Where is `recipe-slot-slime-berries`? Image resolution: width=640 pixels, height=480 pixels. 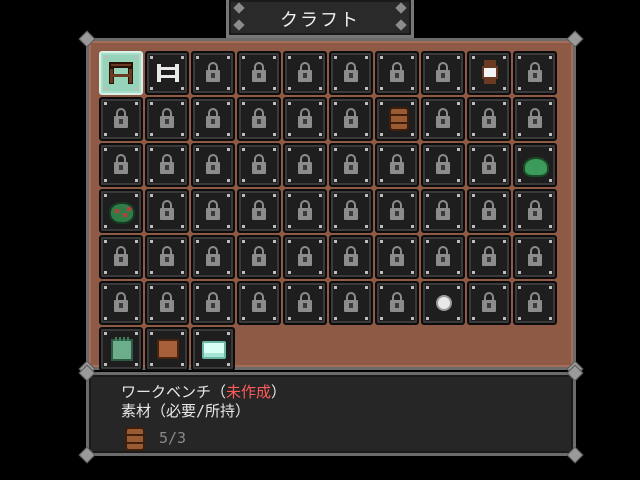
recipe-slot-slime-berries is located at coordinates (121, 211).